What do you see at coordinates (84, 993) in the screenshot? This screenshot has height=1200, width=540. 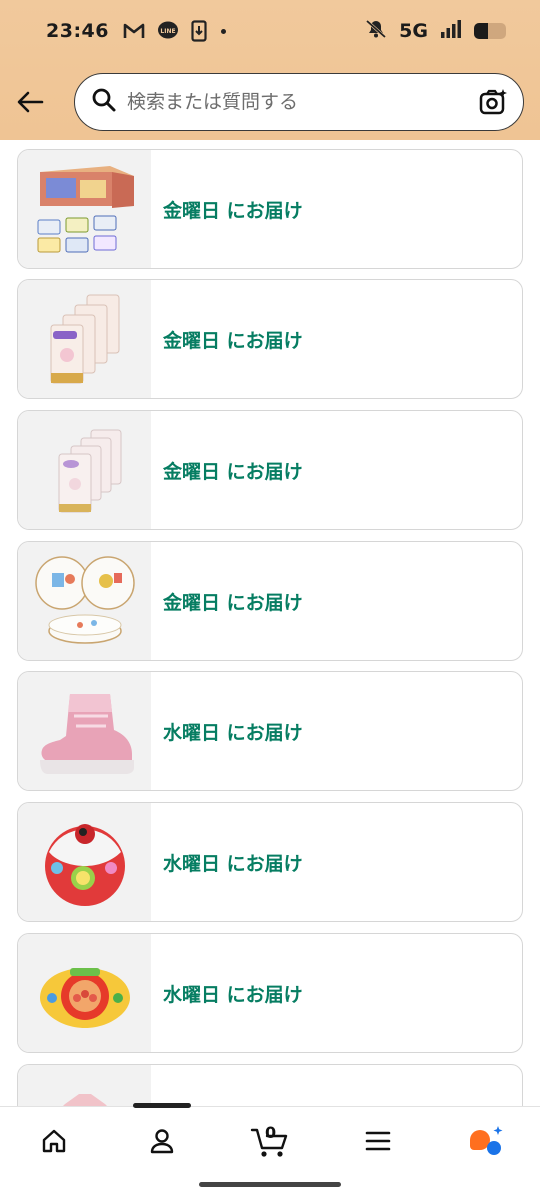 I see `anpanman-steering-toy-image` at bounding box center [84, 993].